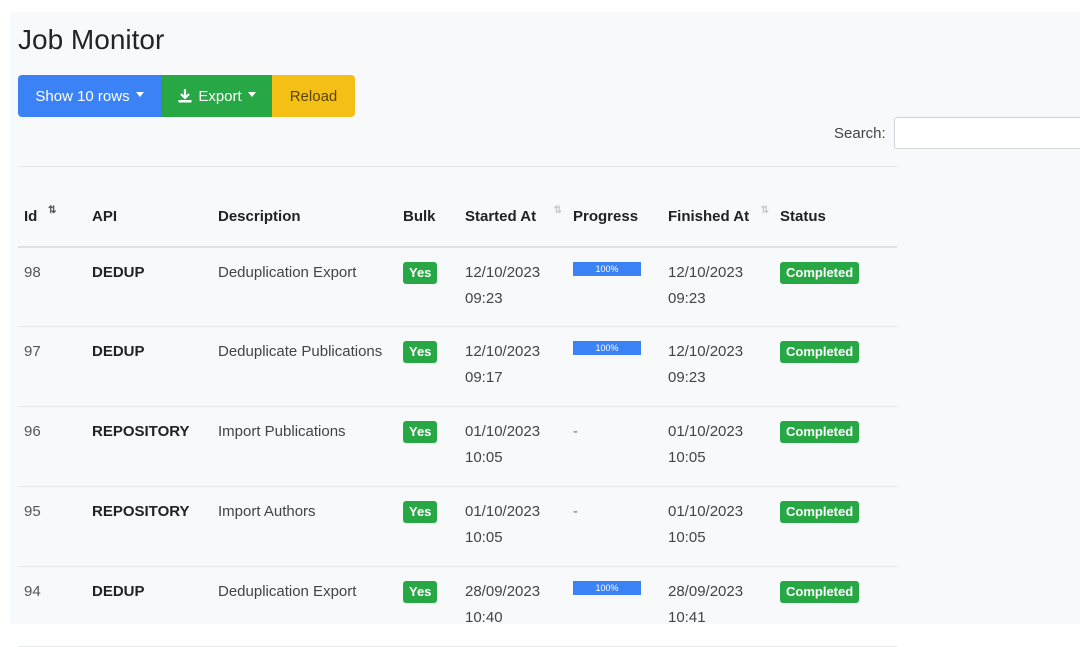 This screenshot has height=647, width=1080. What do you see at coordinates (267, 511) in the screenshot?
I see `cell-description: Import Authors` at bounding box center [267, 511].